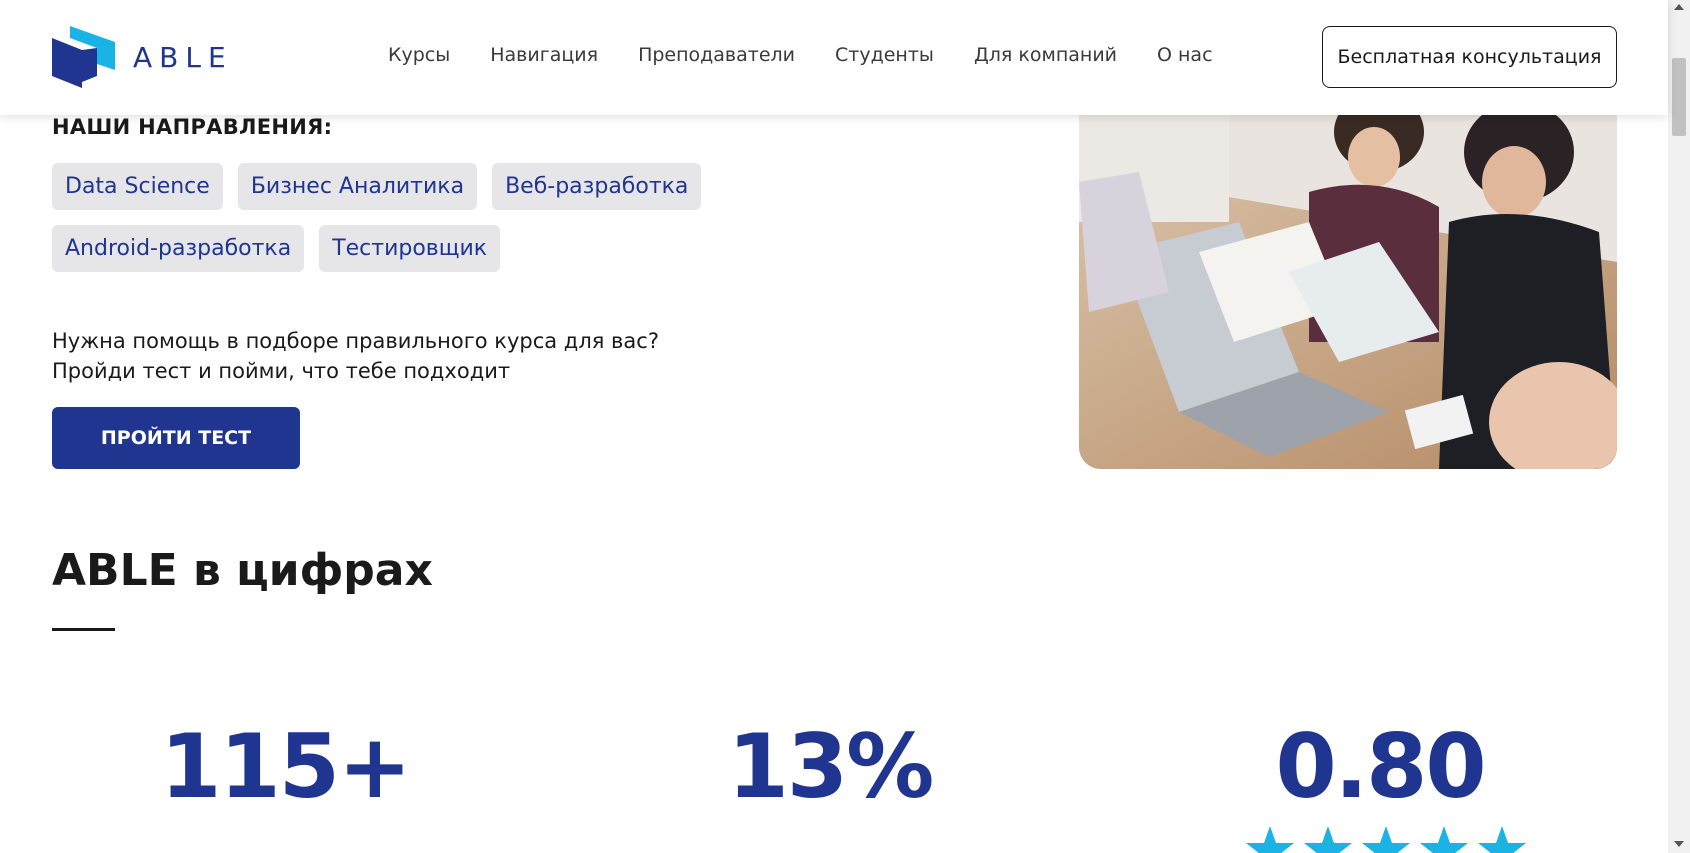  I want to click on stat-percentage: 13%, so click(831, 766).